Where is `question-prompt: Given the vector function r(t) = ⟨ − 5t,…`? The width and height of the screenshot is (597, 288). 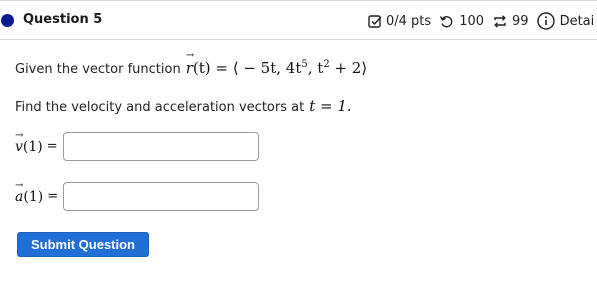 question-prompt: Given the vector function r(t) = ⟨ − 5t,… is located at coordinates (191, 63).